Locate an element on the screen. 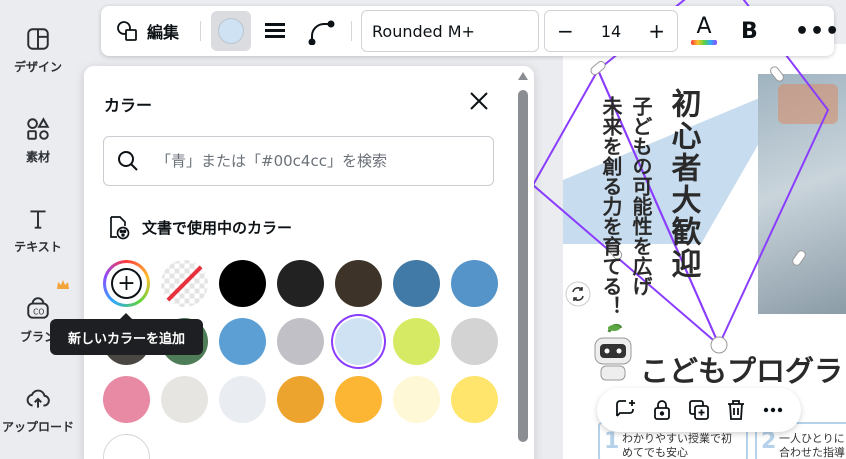 This screenshot has width=846, height=459. font-size-value: 14 is located at coordinates (611, 31).